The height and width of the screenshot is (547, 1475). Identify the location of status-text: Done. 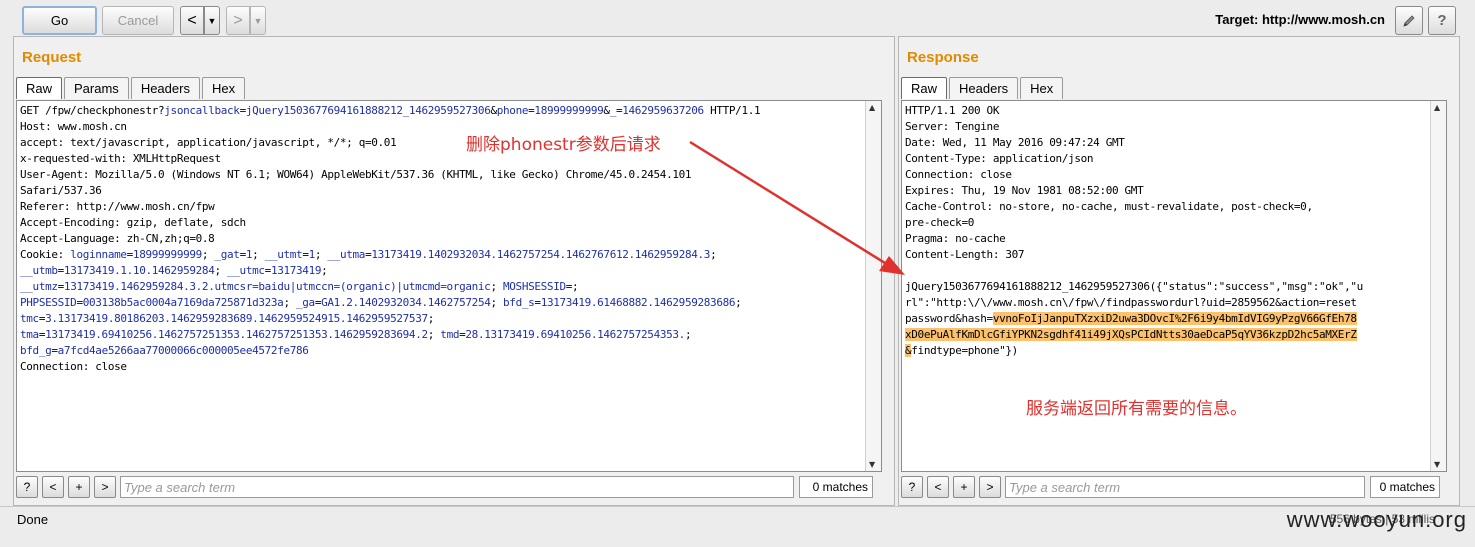
(33, 519).